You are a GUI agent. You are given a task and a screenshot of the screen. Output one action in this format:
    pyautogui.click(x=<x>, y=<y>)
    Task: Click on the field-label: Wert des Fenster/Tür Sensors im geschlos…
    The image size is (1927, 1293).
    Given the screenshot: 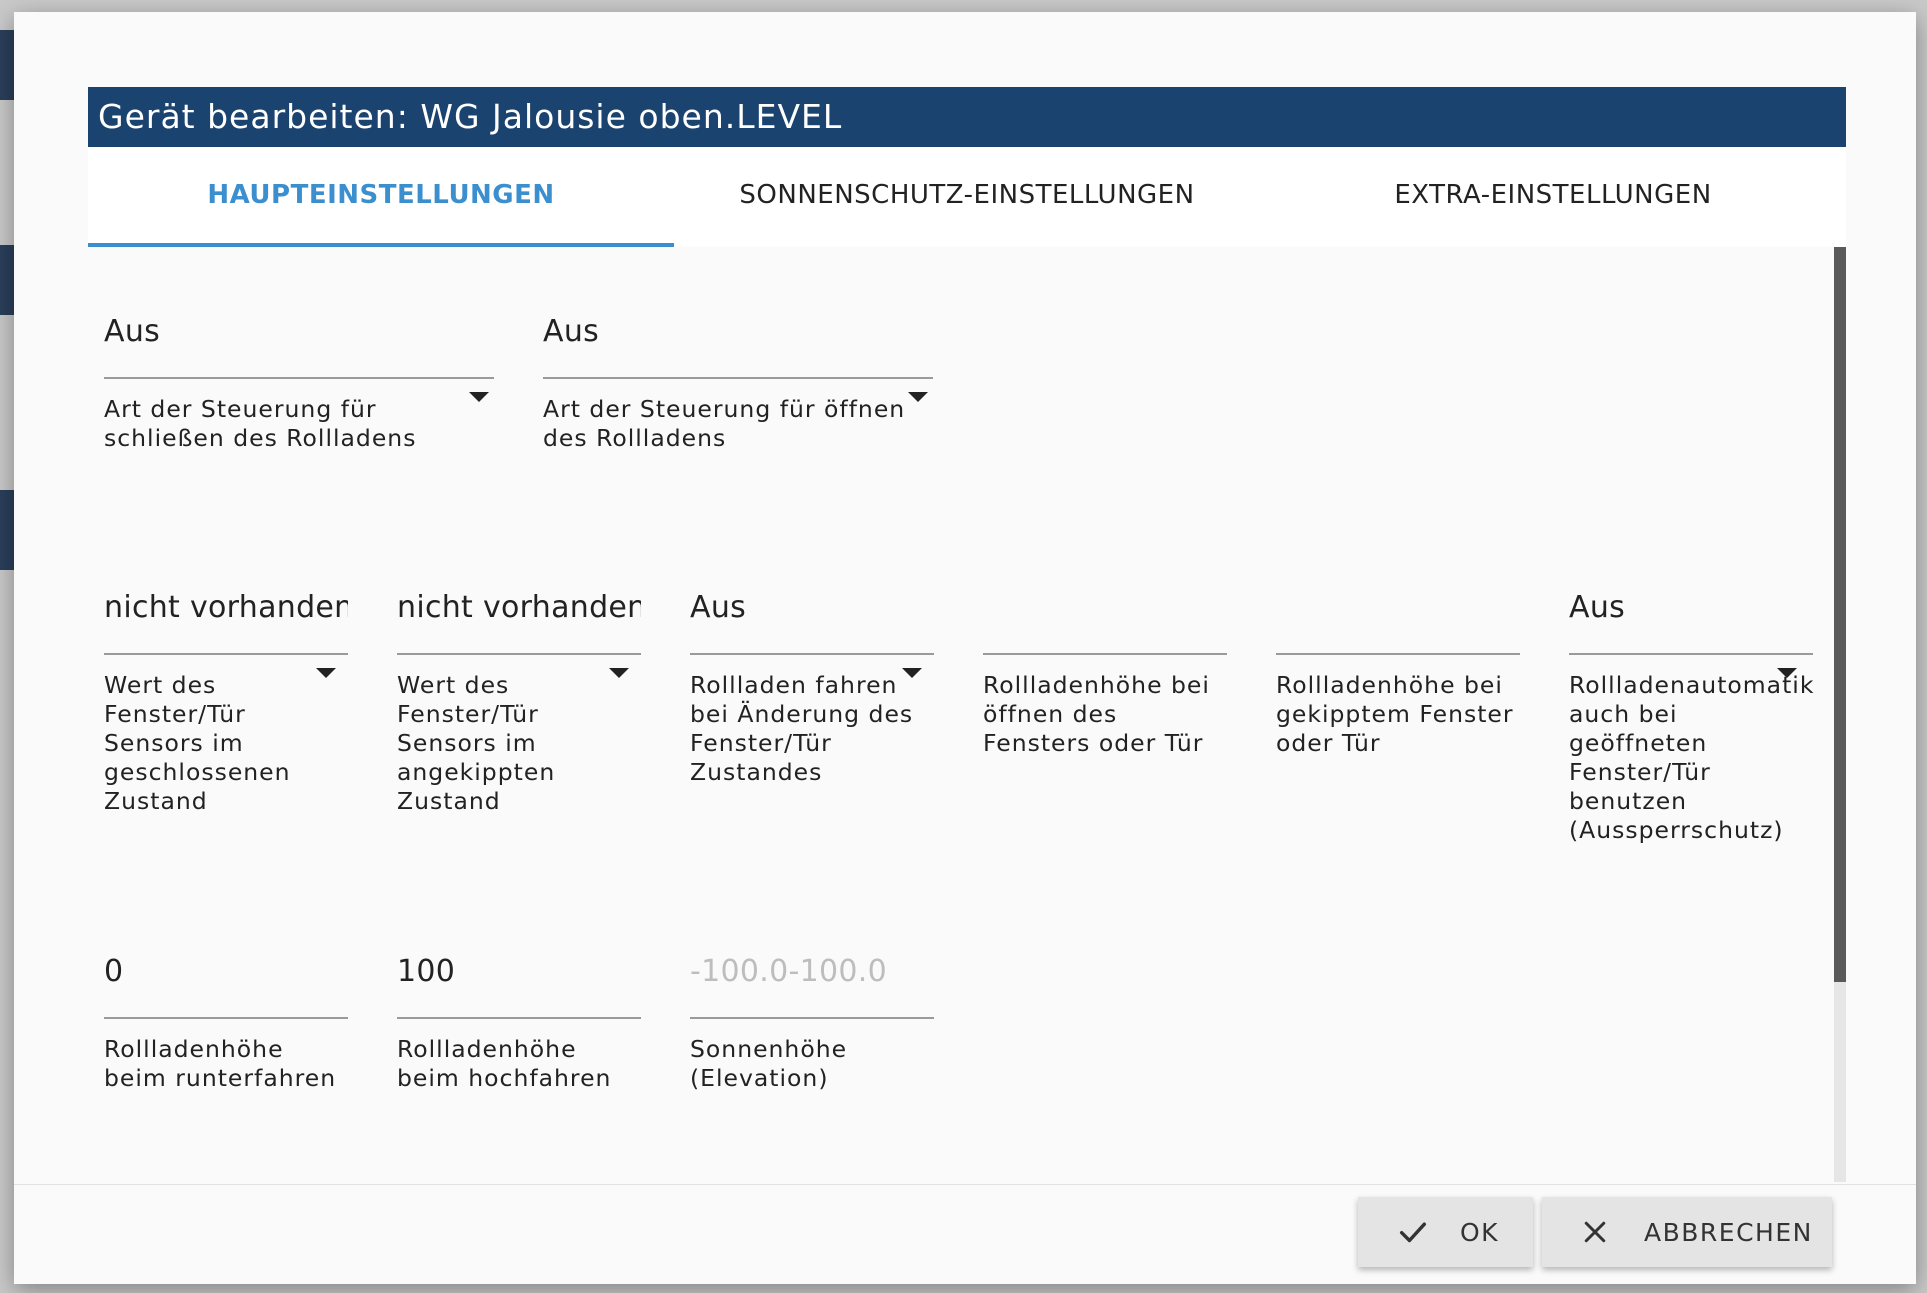 What is the action you would take?
    pyautogui.click(x=197, y=743)
    